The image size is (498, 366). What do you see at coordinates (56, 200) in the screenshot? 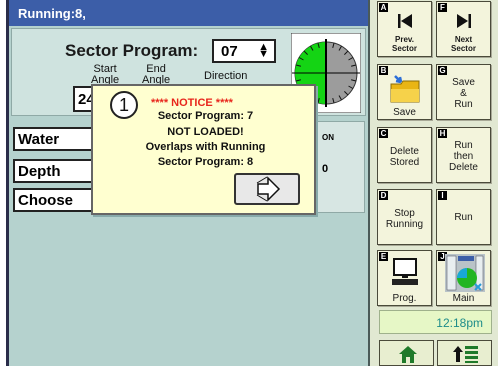
I see `choose-button: Choose` at bounding box center [56, 200].